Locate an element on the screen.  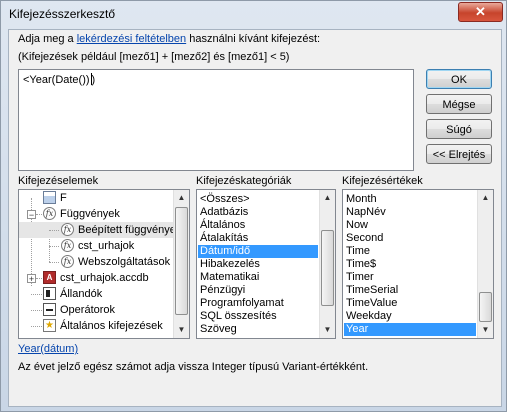
tree-item-web-services: fx Webszolgáltatások is located at coordinates (97, 262).